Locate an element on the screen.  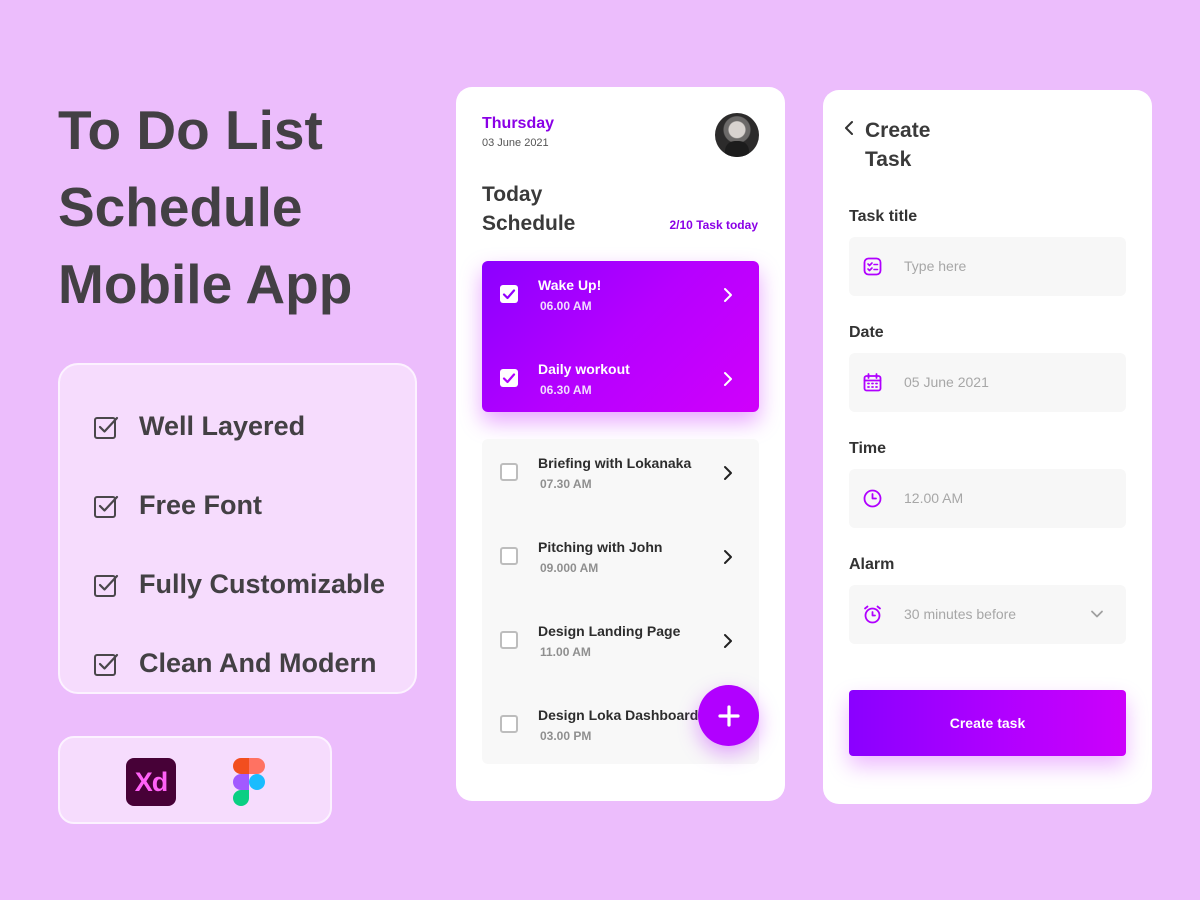
feature-label: Well Layered is located at coordinates (222, 426).